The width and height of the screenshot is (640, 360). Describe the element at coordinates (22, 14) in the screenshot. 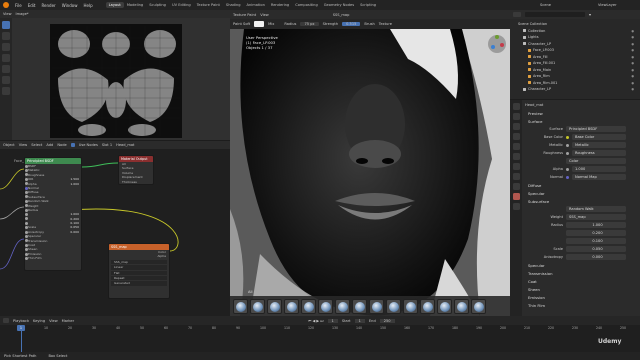

I see `image-editor-image-menu: Image*` at that location.